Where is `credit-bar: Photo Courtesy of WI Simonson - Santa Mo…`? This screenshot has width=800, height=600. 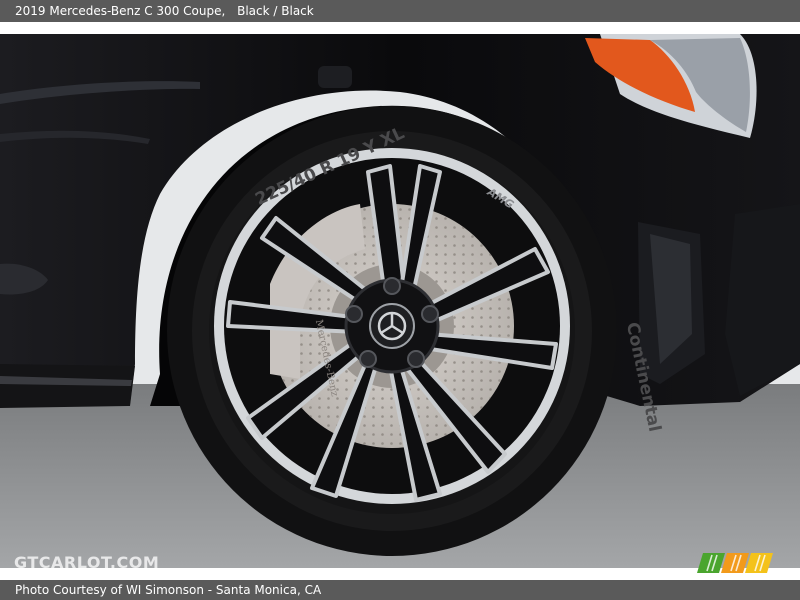
credit-bar: Photo Courtesy of WI Simonson - Santa Mo… is located at coordinates (400, 590).